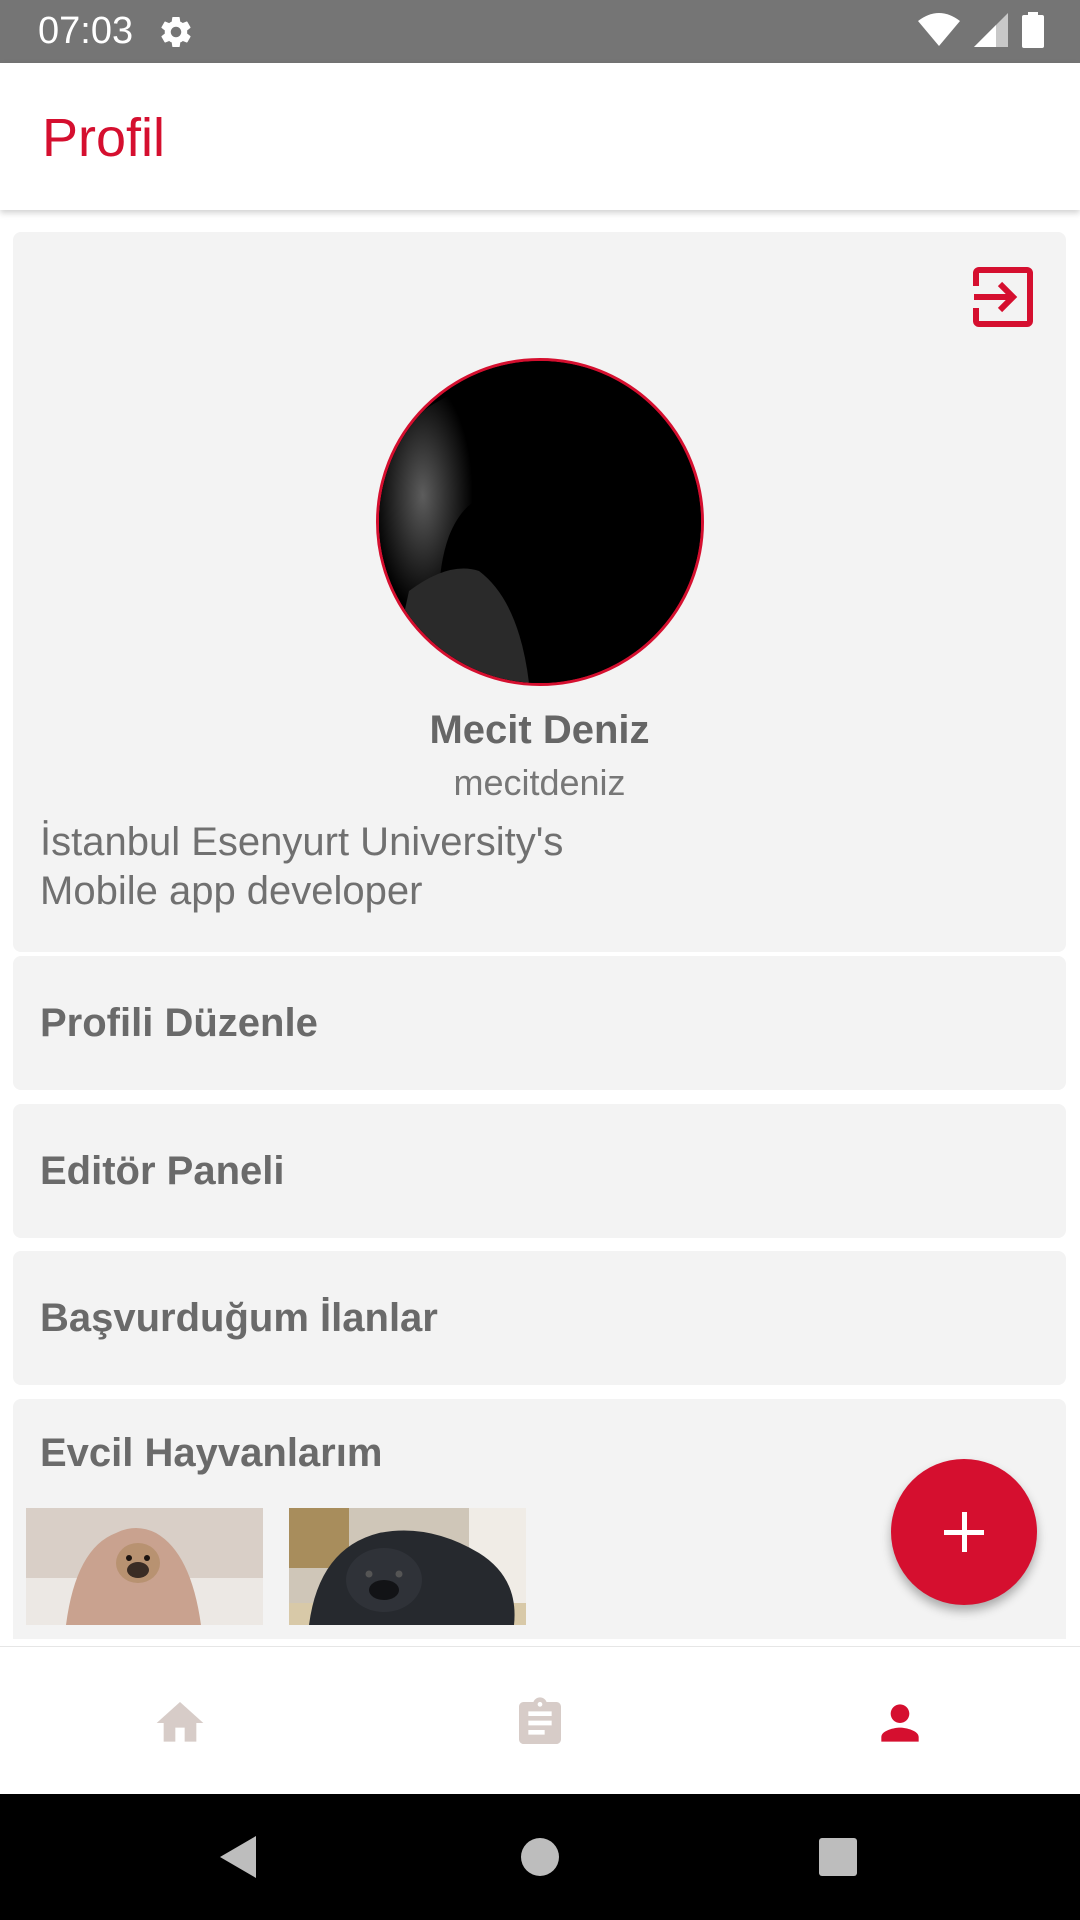  I want to click on logout-icon, so click(1003, 297).